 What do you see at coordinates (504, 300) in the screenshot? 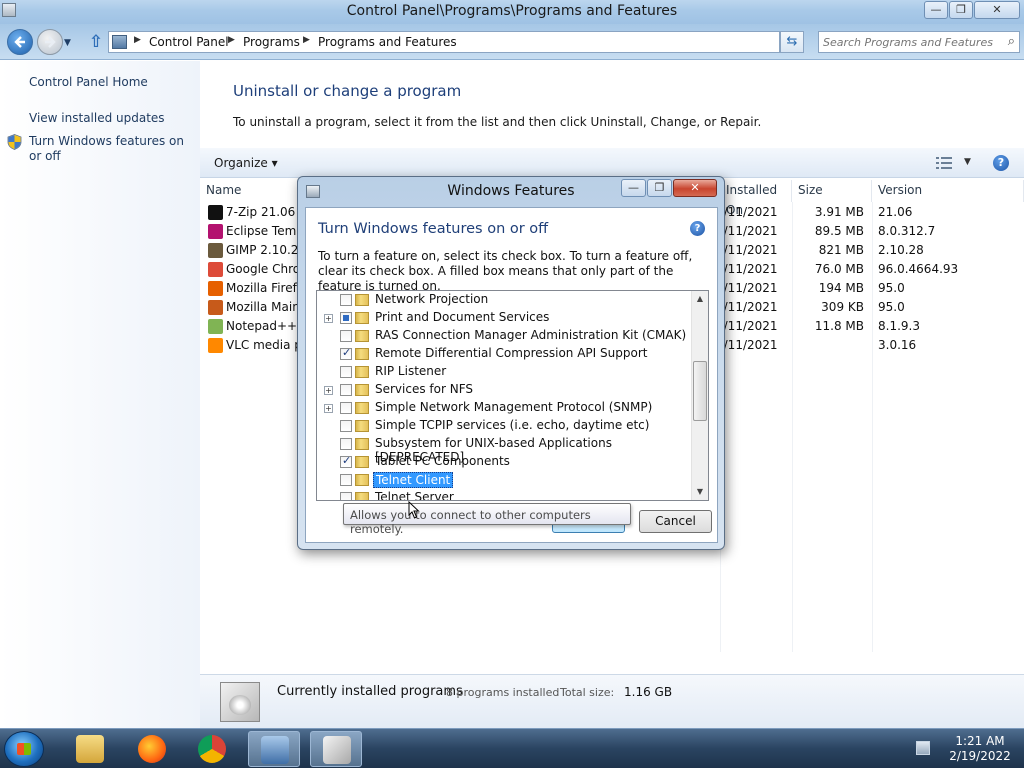
I see `feature-row: Network Projection` at bounding box center [504, 300].